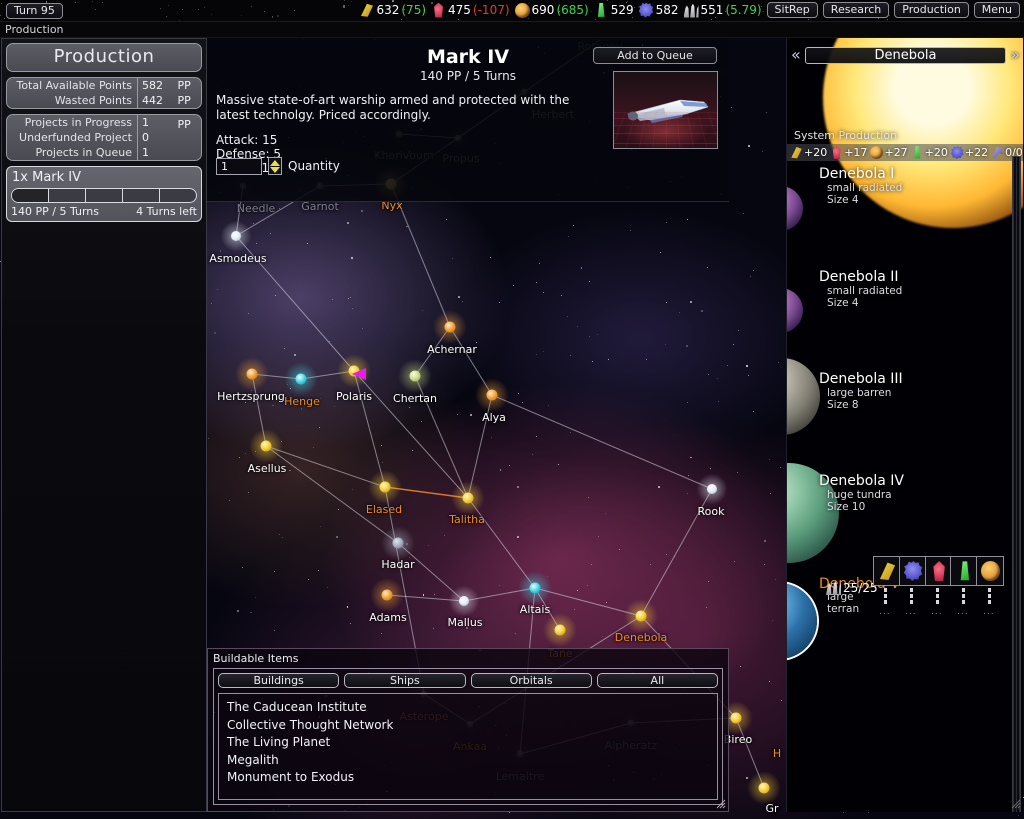  What do you see at coordinates (641, 637) in the screenshot?
I see `star-system-label: Denebola` at bounding box center [641, 637].